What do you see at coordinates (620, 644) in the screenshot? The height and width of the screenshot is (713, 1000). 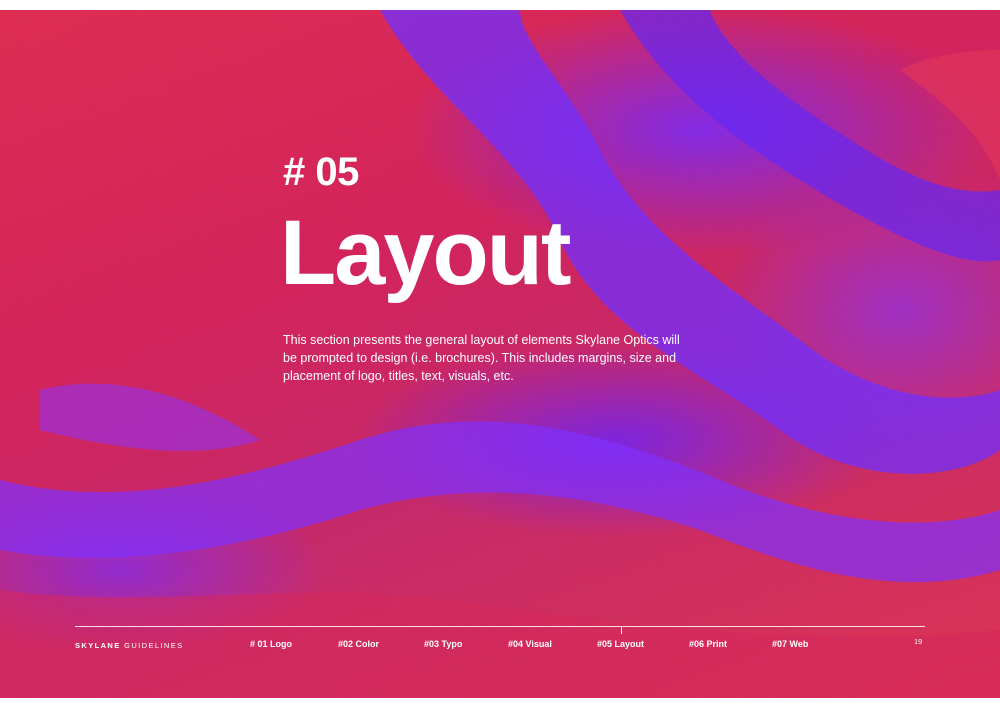 I see `nav-link-layout: #05 Layout` at bounding box center [620, 644].